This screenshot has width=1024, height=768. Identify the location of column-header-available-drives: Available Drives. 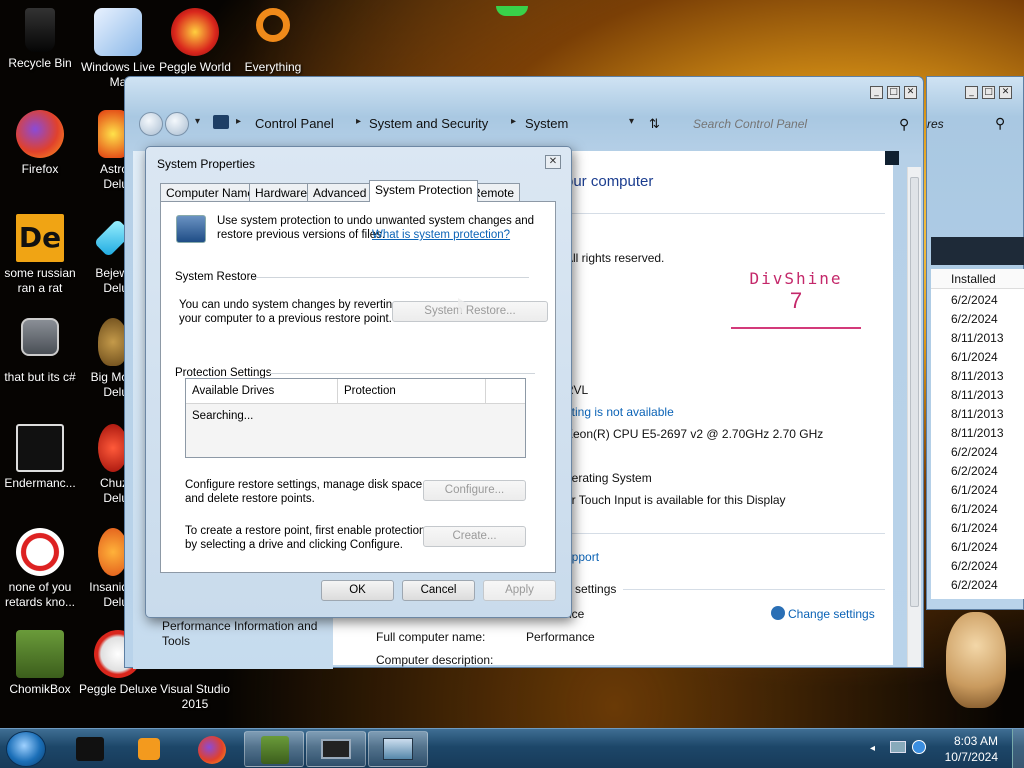
(262, 391).